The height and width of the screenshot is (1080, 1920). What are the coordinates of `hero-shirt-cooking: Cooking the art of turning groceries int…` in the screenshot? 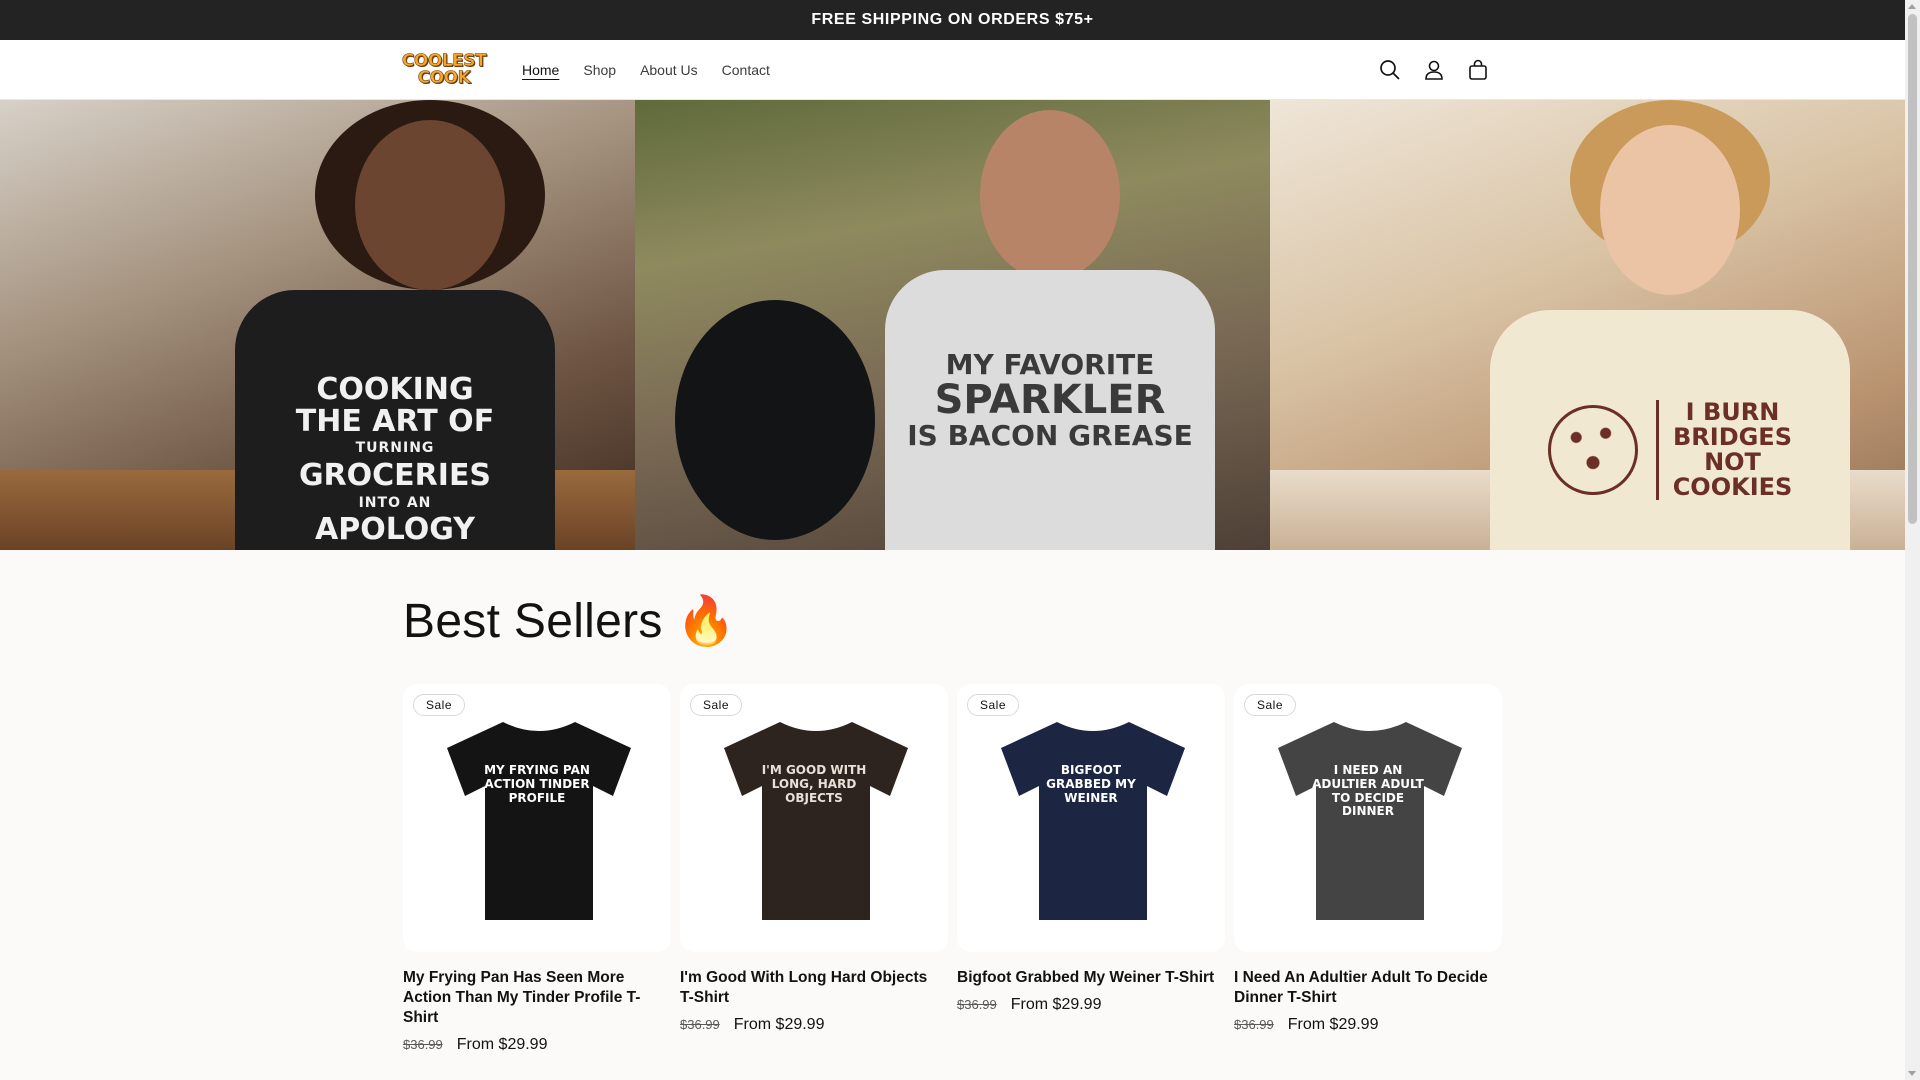 It's located at (395, 420).